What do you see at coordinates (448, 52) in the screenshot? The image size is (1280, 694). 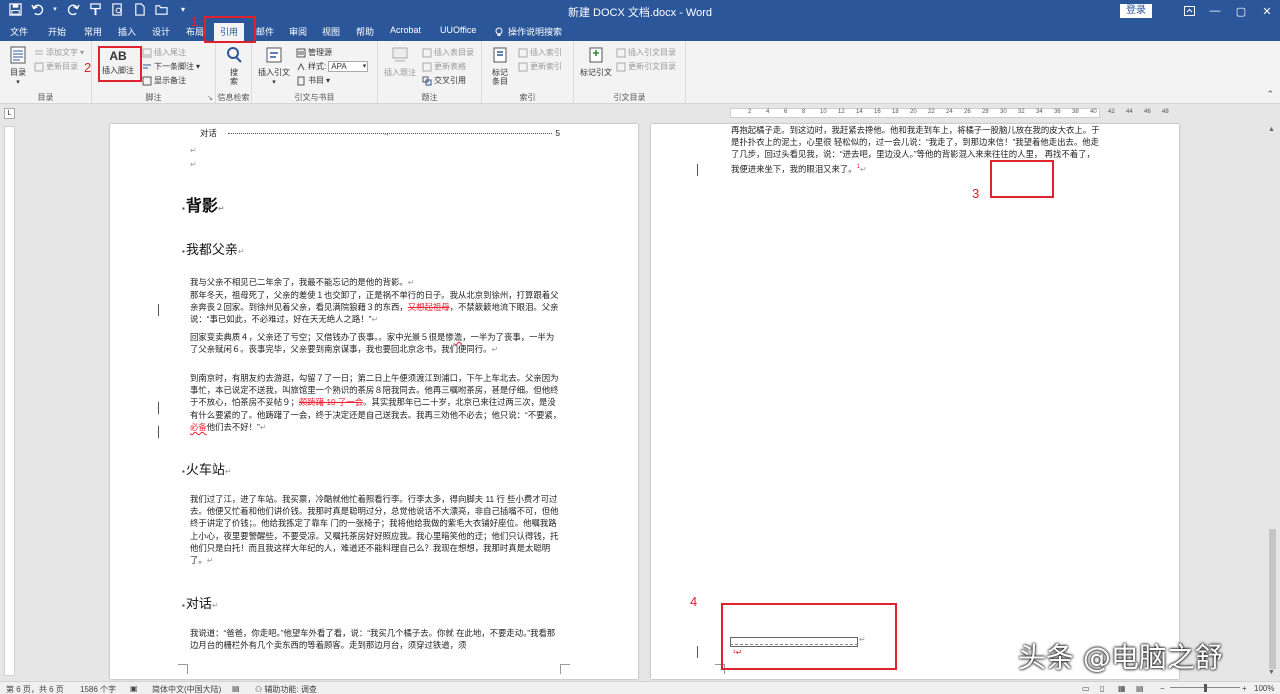 I see `insert-table-of-figures-button: 插入表目录` at bounding box center [448, 52].